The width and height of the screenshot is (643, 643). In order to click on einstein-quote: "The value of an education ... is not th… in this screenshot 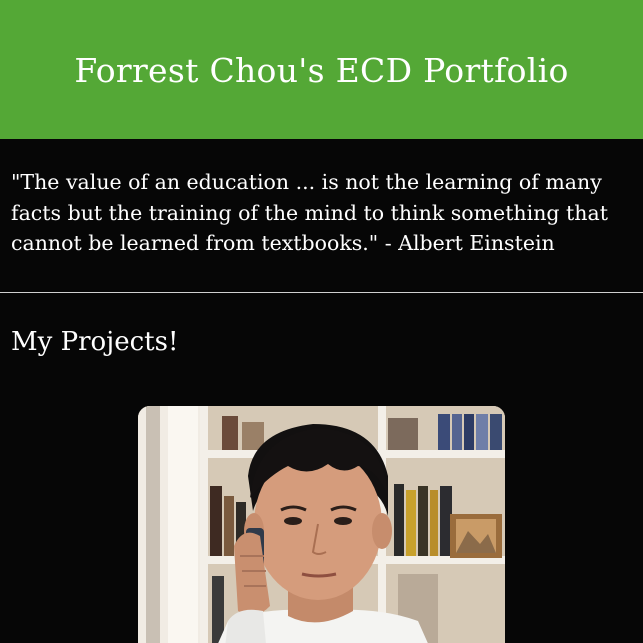, I will do `click(309, 212)`.